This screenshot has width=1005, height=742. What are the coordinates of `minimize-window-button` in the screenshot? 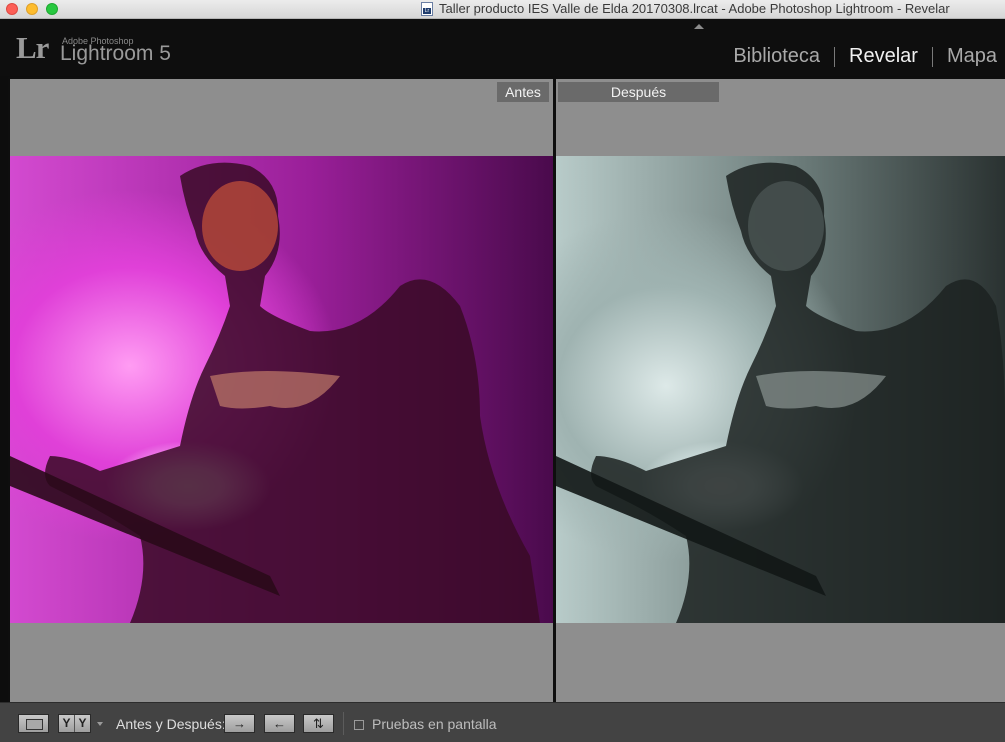 It's located at (32, 9).